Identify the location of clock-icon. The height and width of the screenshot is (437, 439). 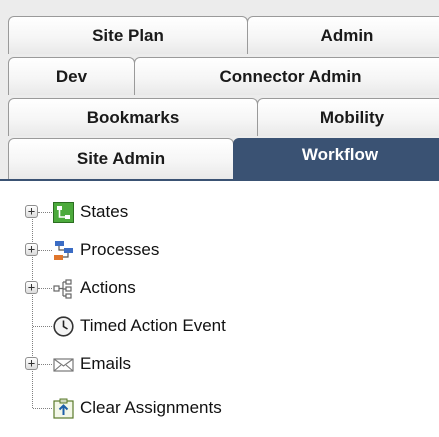
(63, 326).